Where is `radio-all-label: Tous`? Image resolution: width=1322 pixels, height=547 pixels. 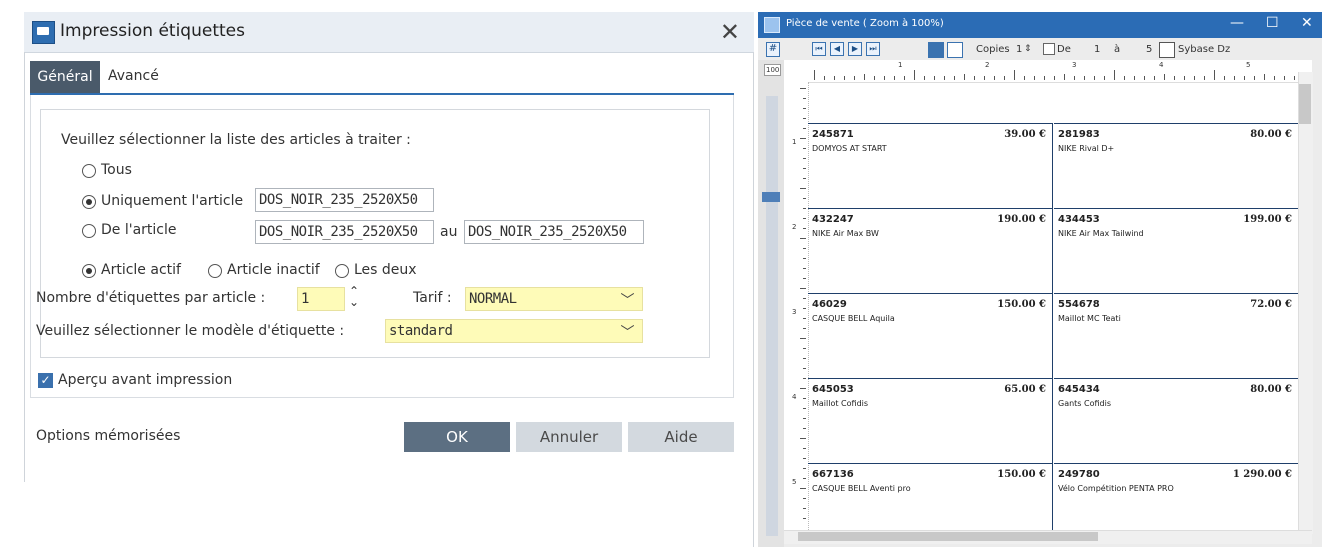 radio-all-label: Tous is located at coordinates (116, 170).